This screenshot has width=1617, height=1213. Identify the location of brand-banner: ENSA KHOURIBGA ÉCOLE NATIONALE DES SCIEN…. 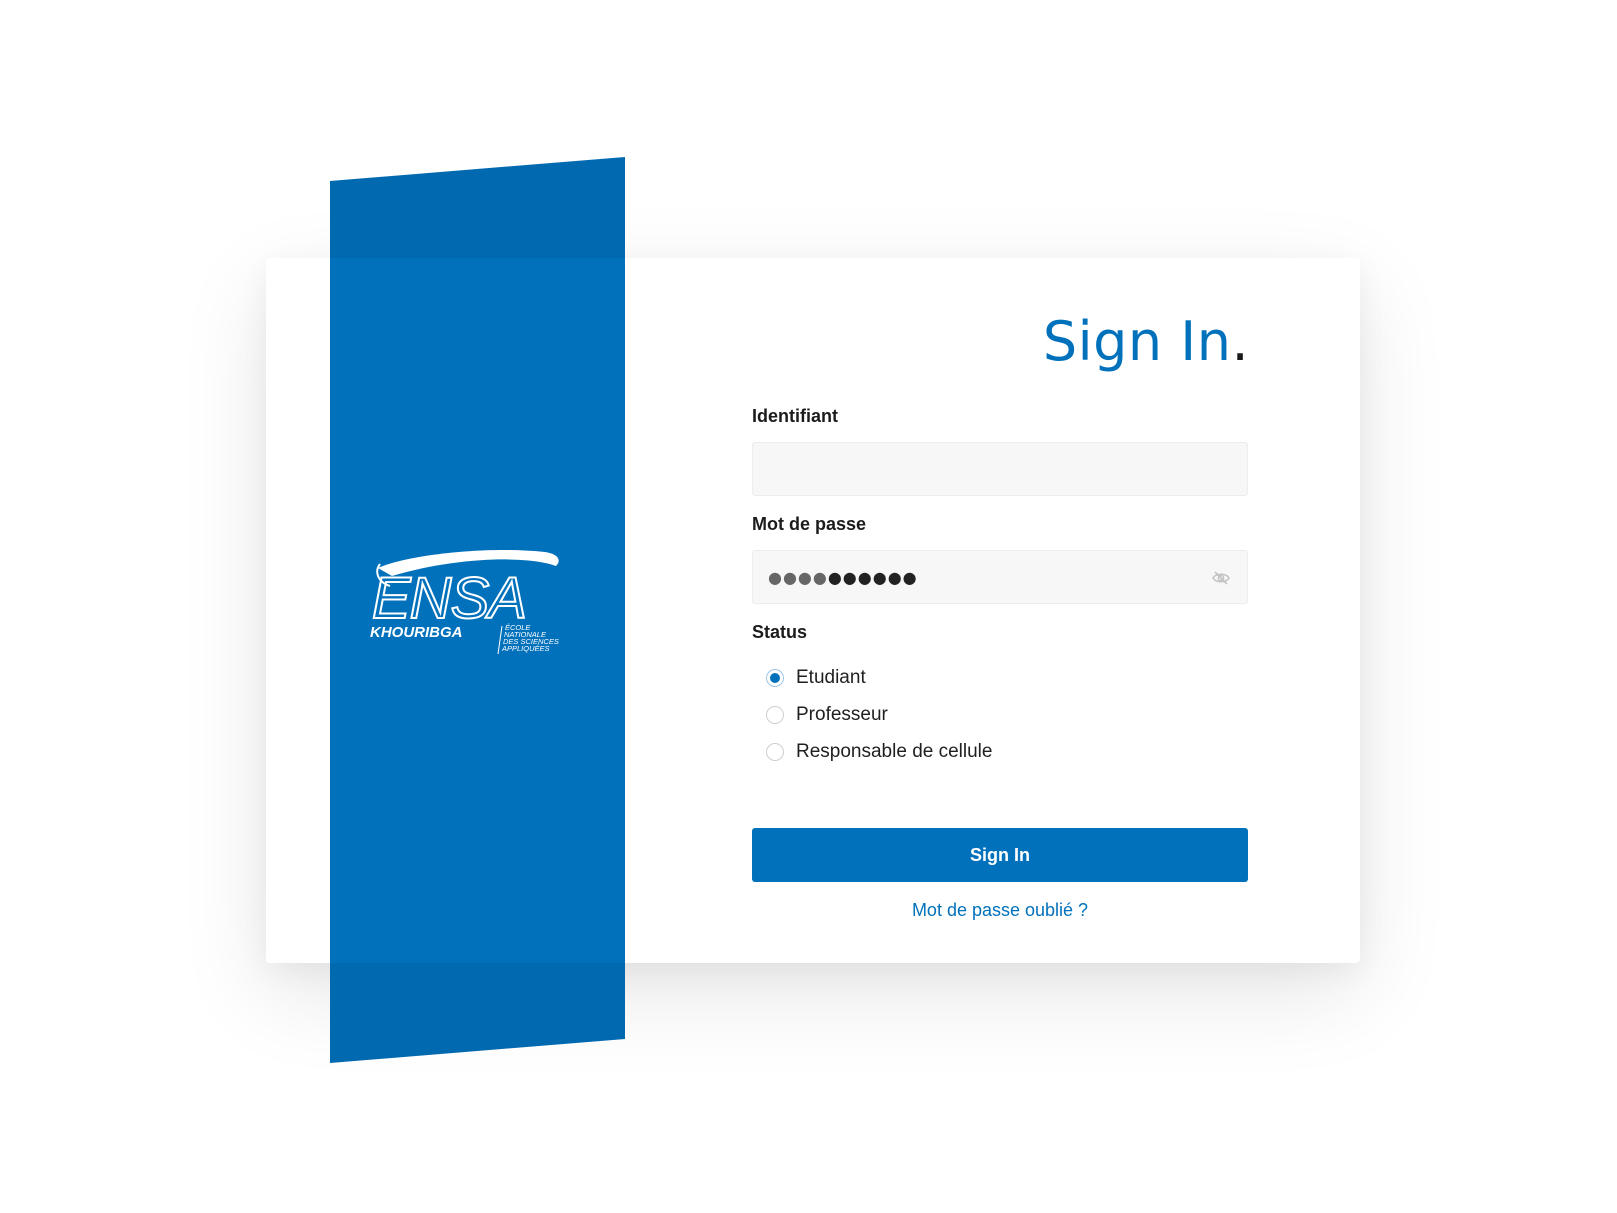
(477, 610).